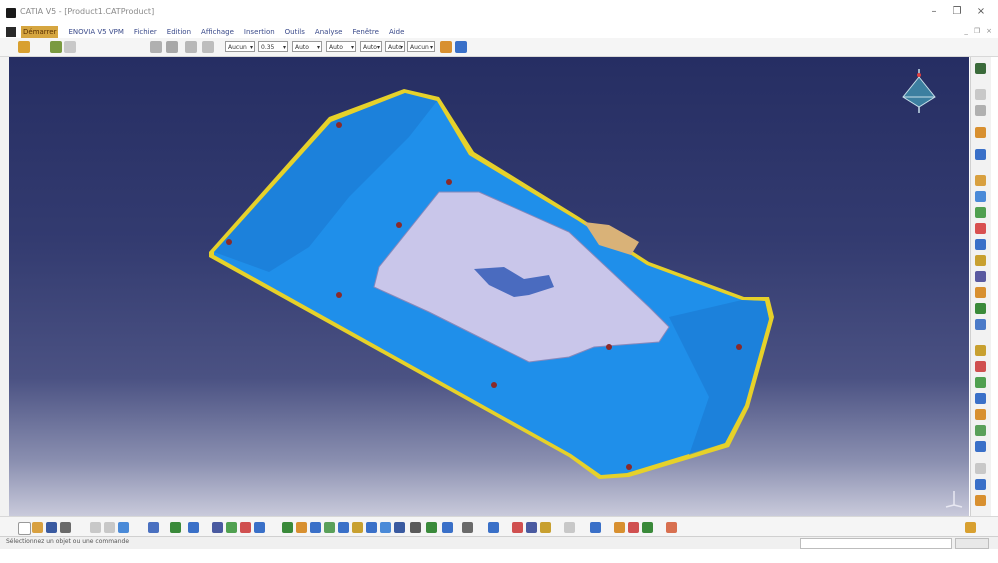  Describe the element at coordinates (981, 12) in the screenshot. I see `close-button: ×` at that location.